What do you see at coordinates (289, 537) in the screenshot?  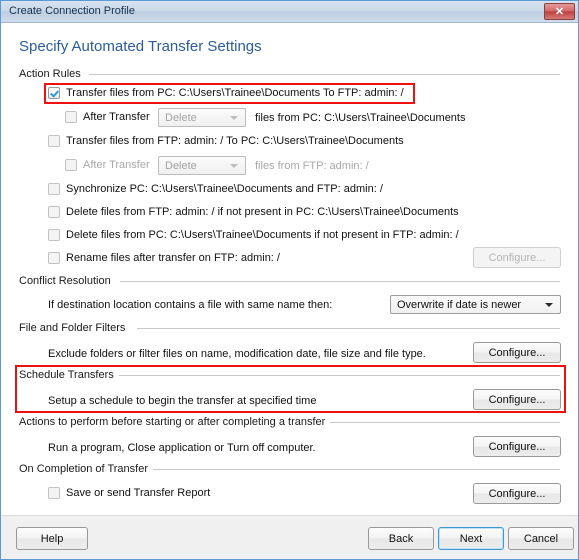 I see `dialog-footer: Help Back Next Cancel` at bounding box center [289, 537].